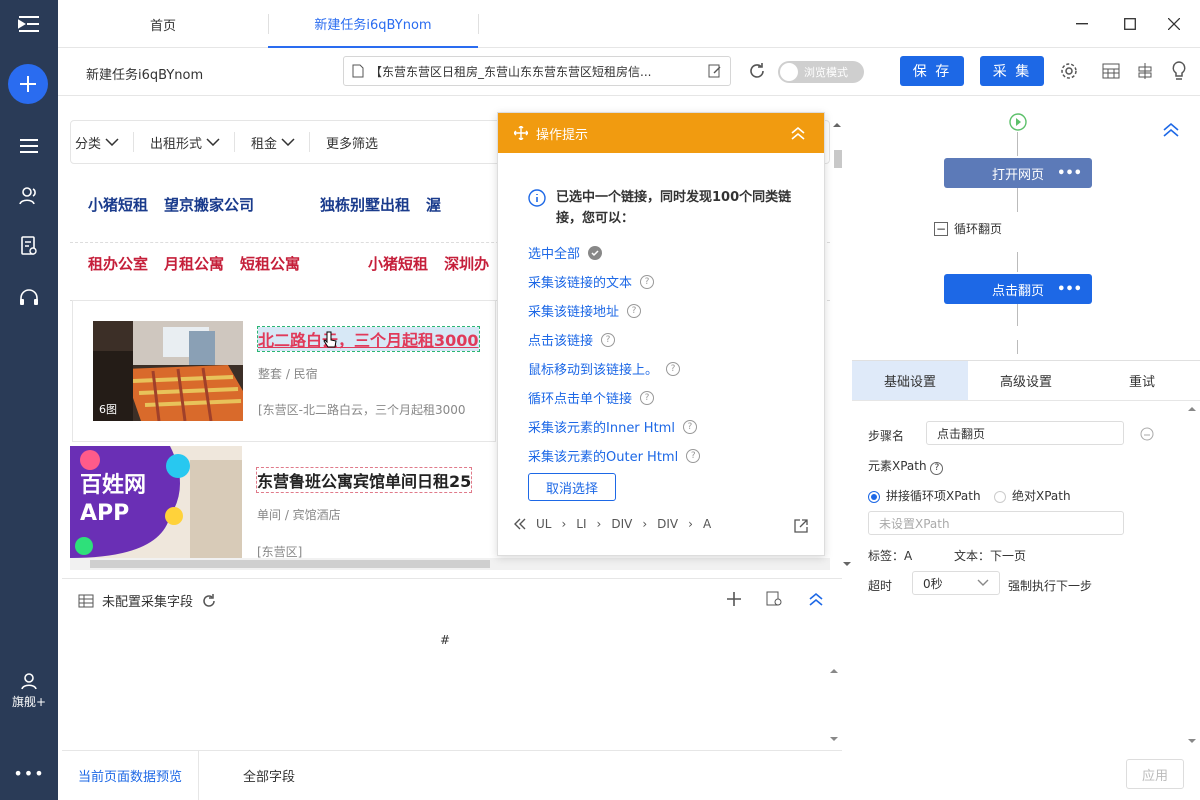 The width and height of the screenshot is (1200, 800). I want to click on listing-card: 百姓网 APP 东营鲁班公寓宾馆单间日租25 单间 / 宾馆酒店 [东营区], so click(283, 506).